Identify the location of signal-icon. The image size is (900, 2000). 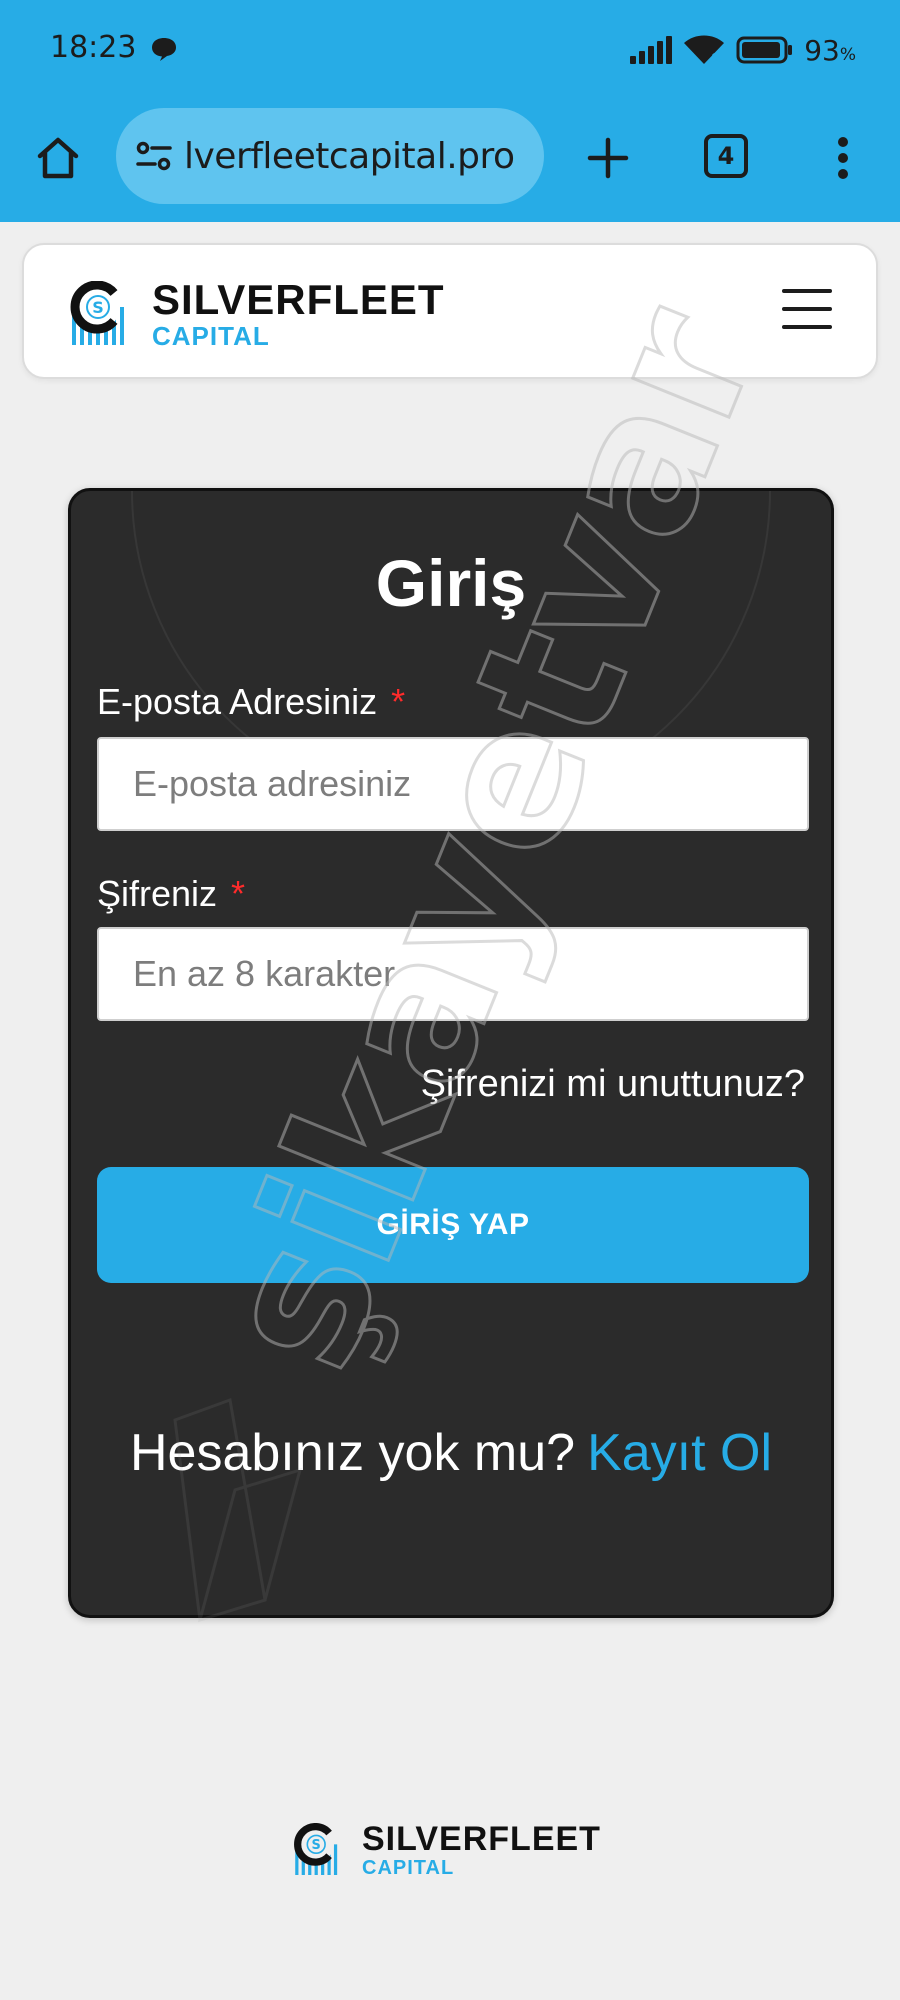
(651, 50).